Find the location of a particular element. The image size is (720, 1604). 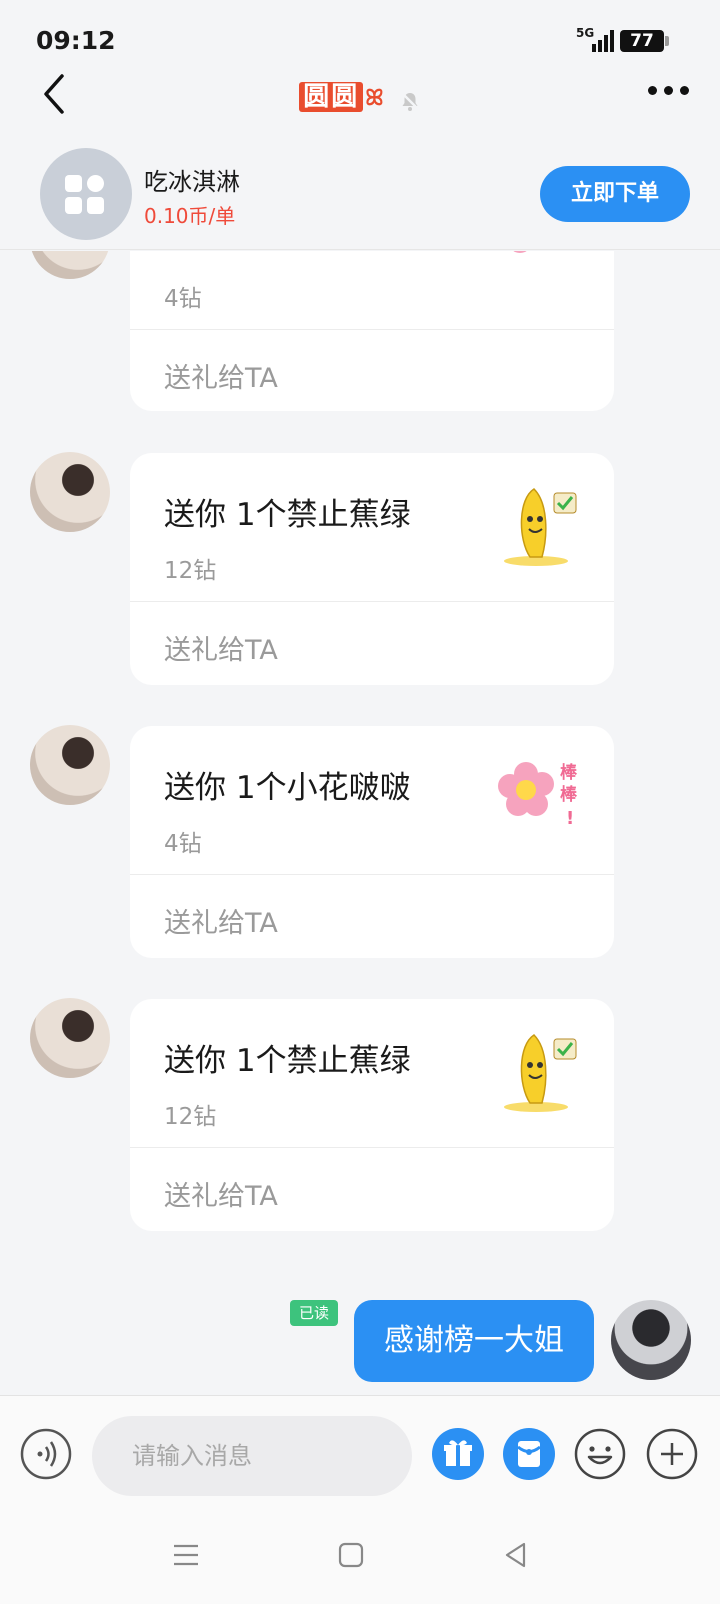

home-icon is located at coordinates (351, 1555).